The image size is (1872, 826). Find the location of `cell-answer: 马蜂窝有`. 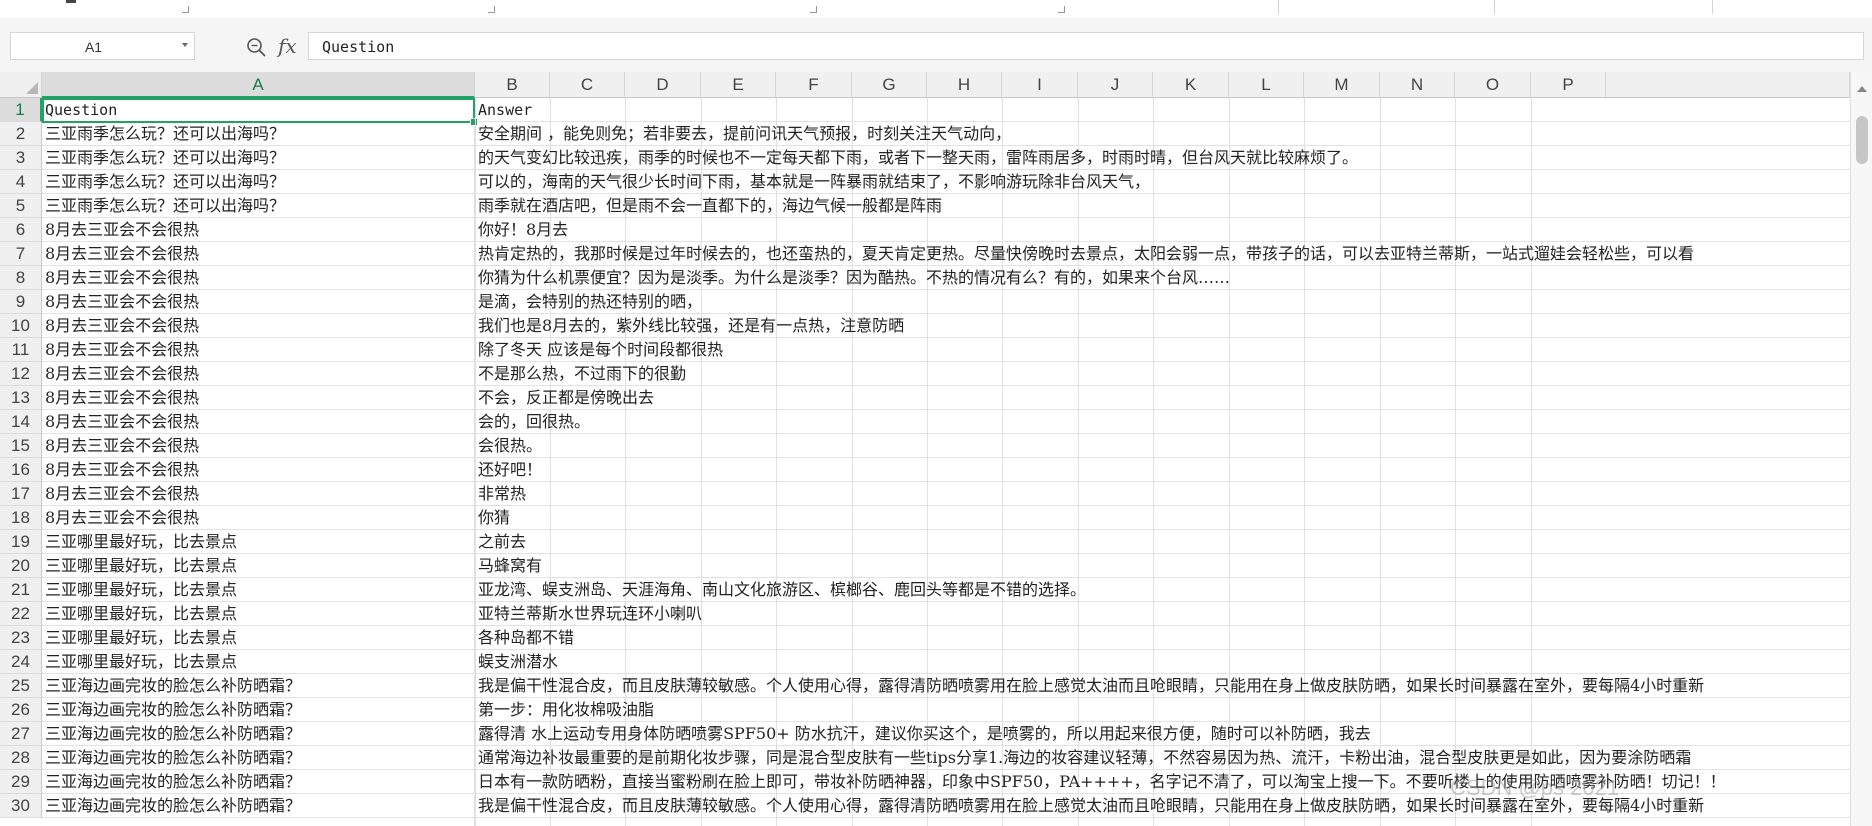

cell-answer: 马蜂窝有 is located at coordinates (1162, 566).